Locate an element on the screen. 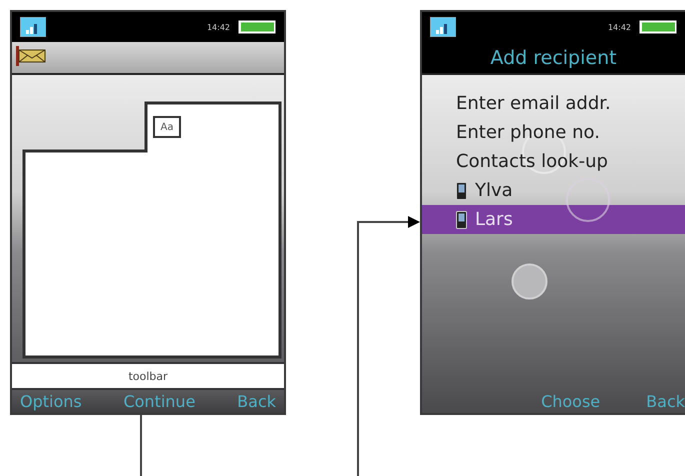 The height and width of the screenshot is (476, 685). menu-item: Contacts look-up is located at coordinates (553, 161).